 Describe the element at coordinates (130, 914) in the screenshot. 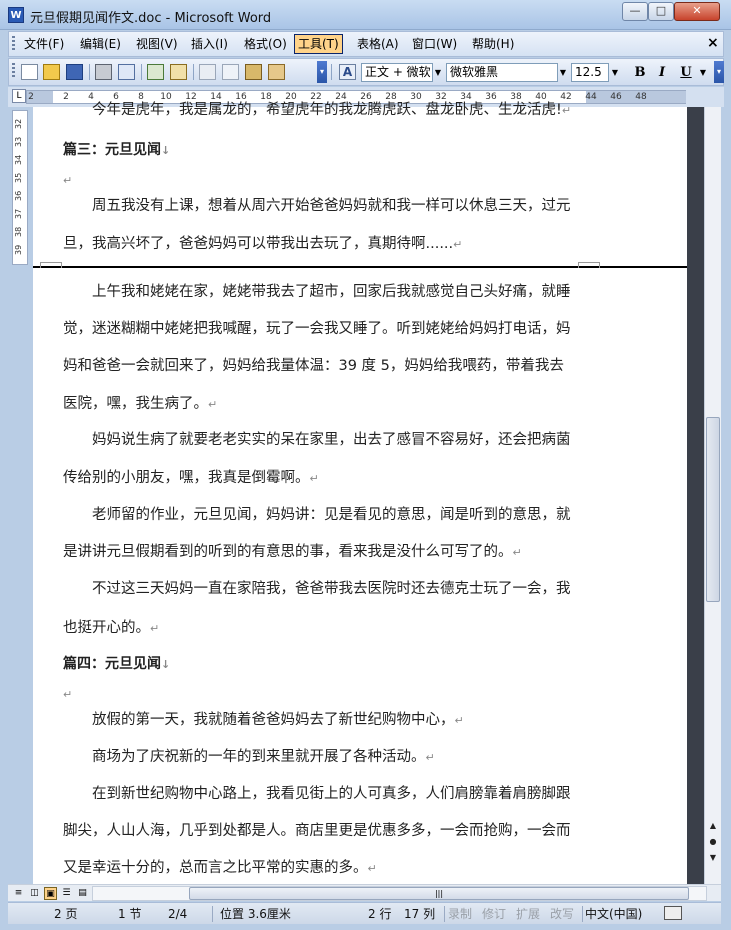

I see `status-section: 1 节` at that location.